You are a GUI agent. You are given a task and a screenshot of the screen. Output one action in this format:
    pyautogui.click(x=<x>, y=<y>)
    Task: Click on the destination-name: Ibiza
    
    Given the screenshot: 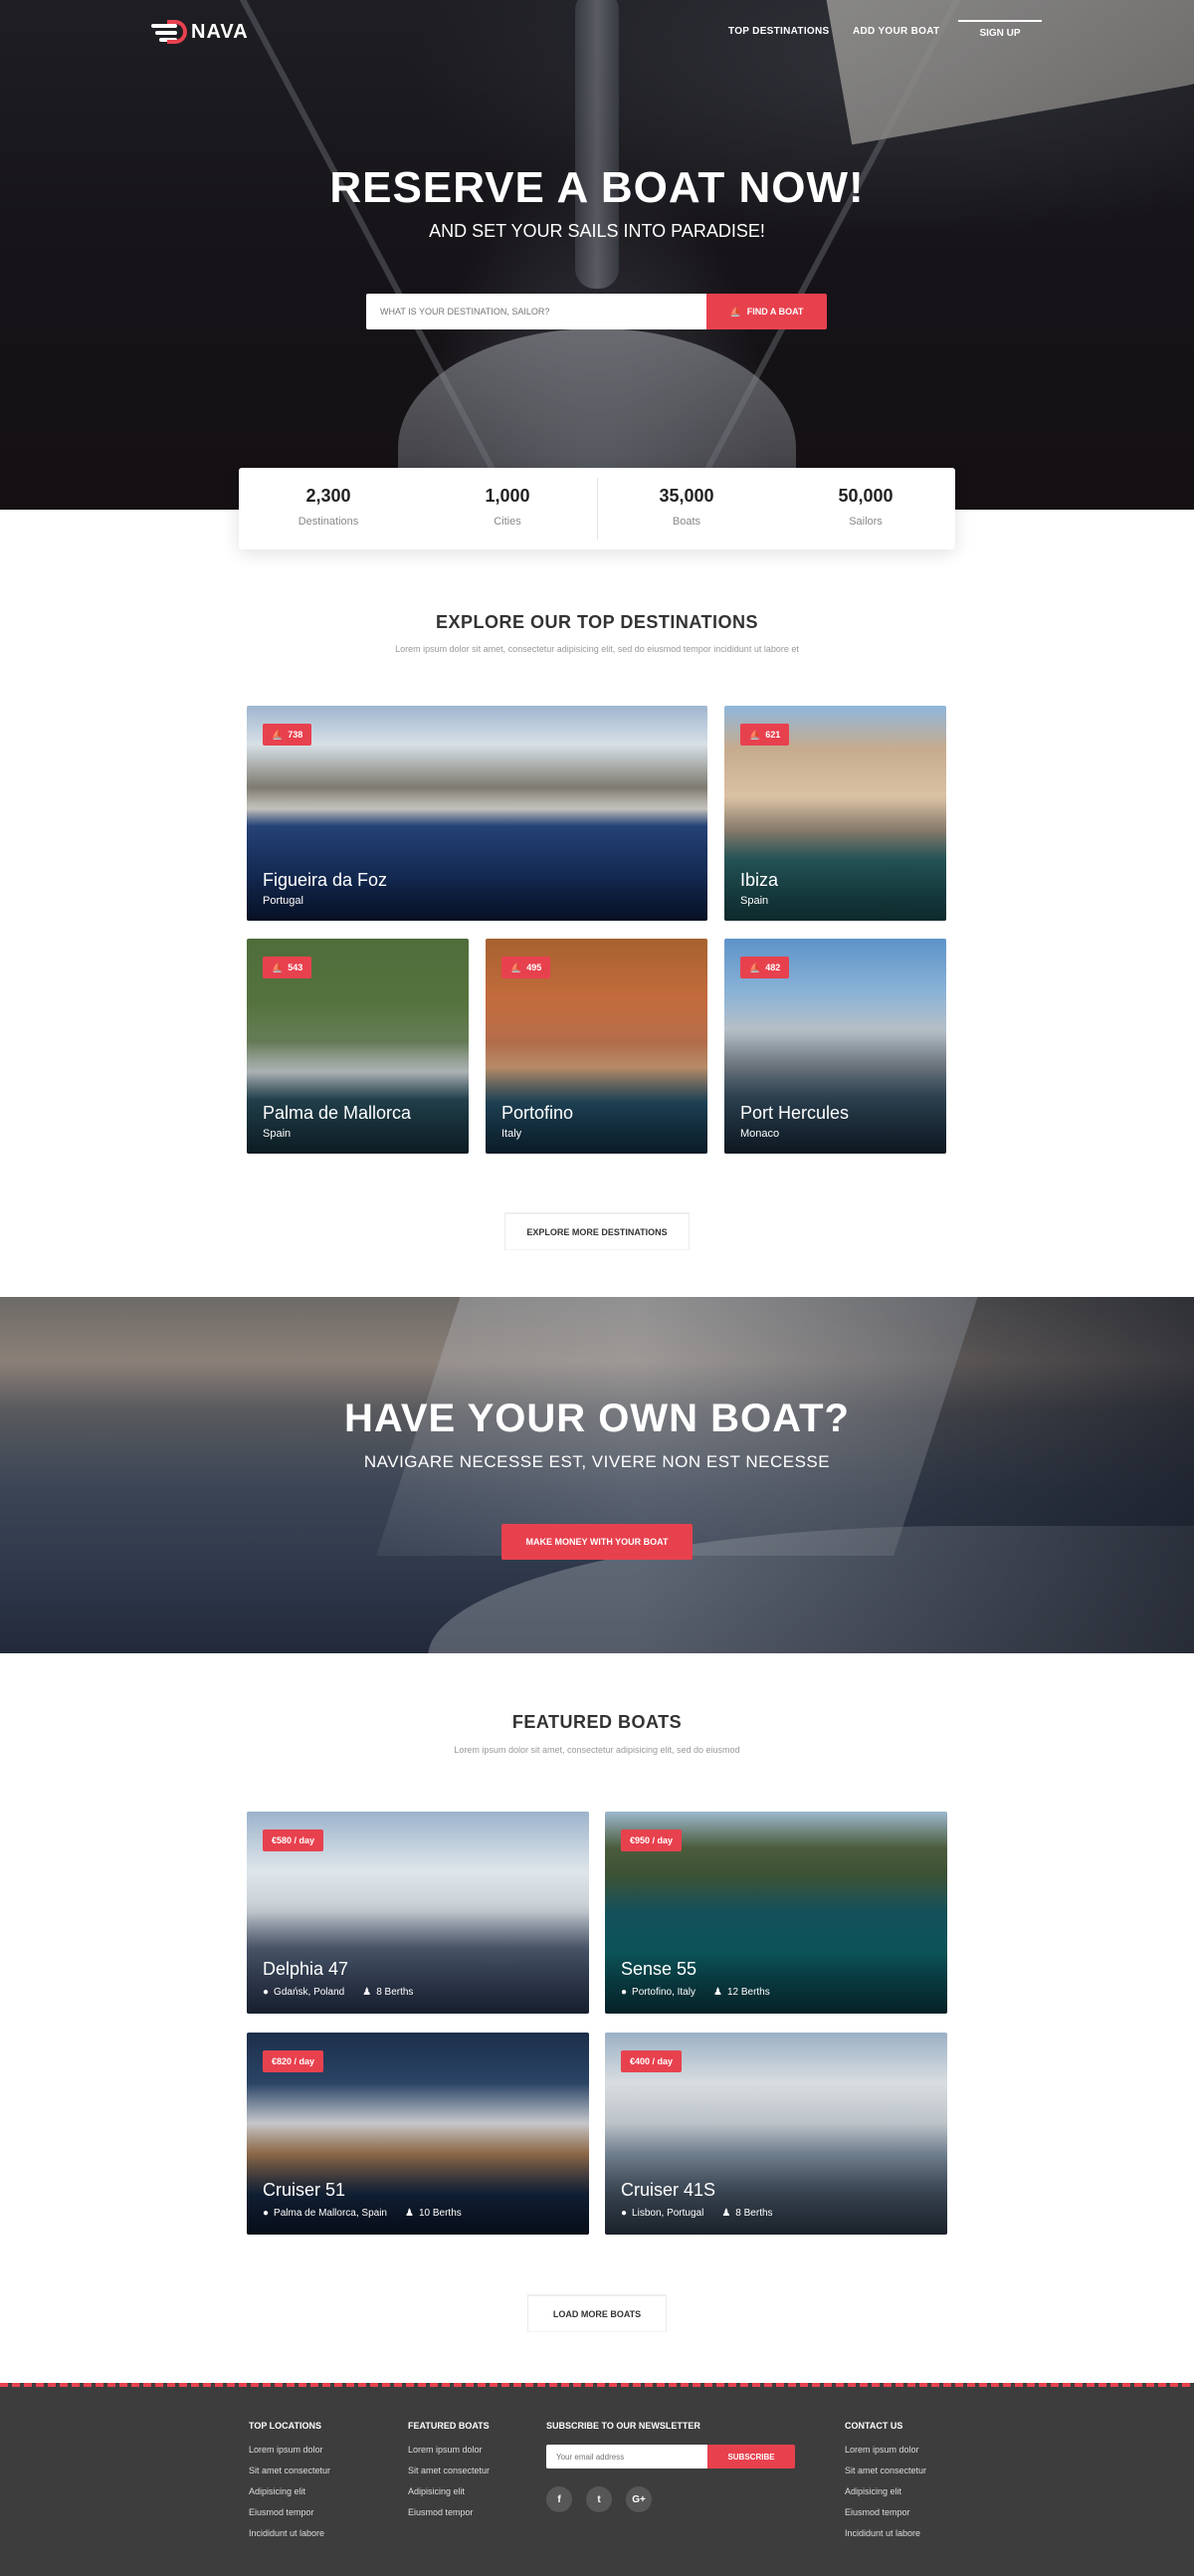 What is the action you would take?
    pyautogui.click(x=759, y=880)
    